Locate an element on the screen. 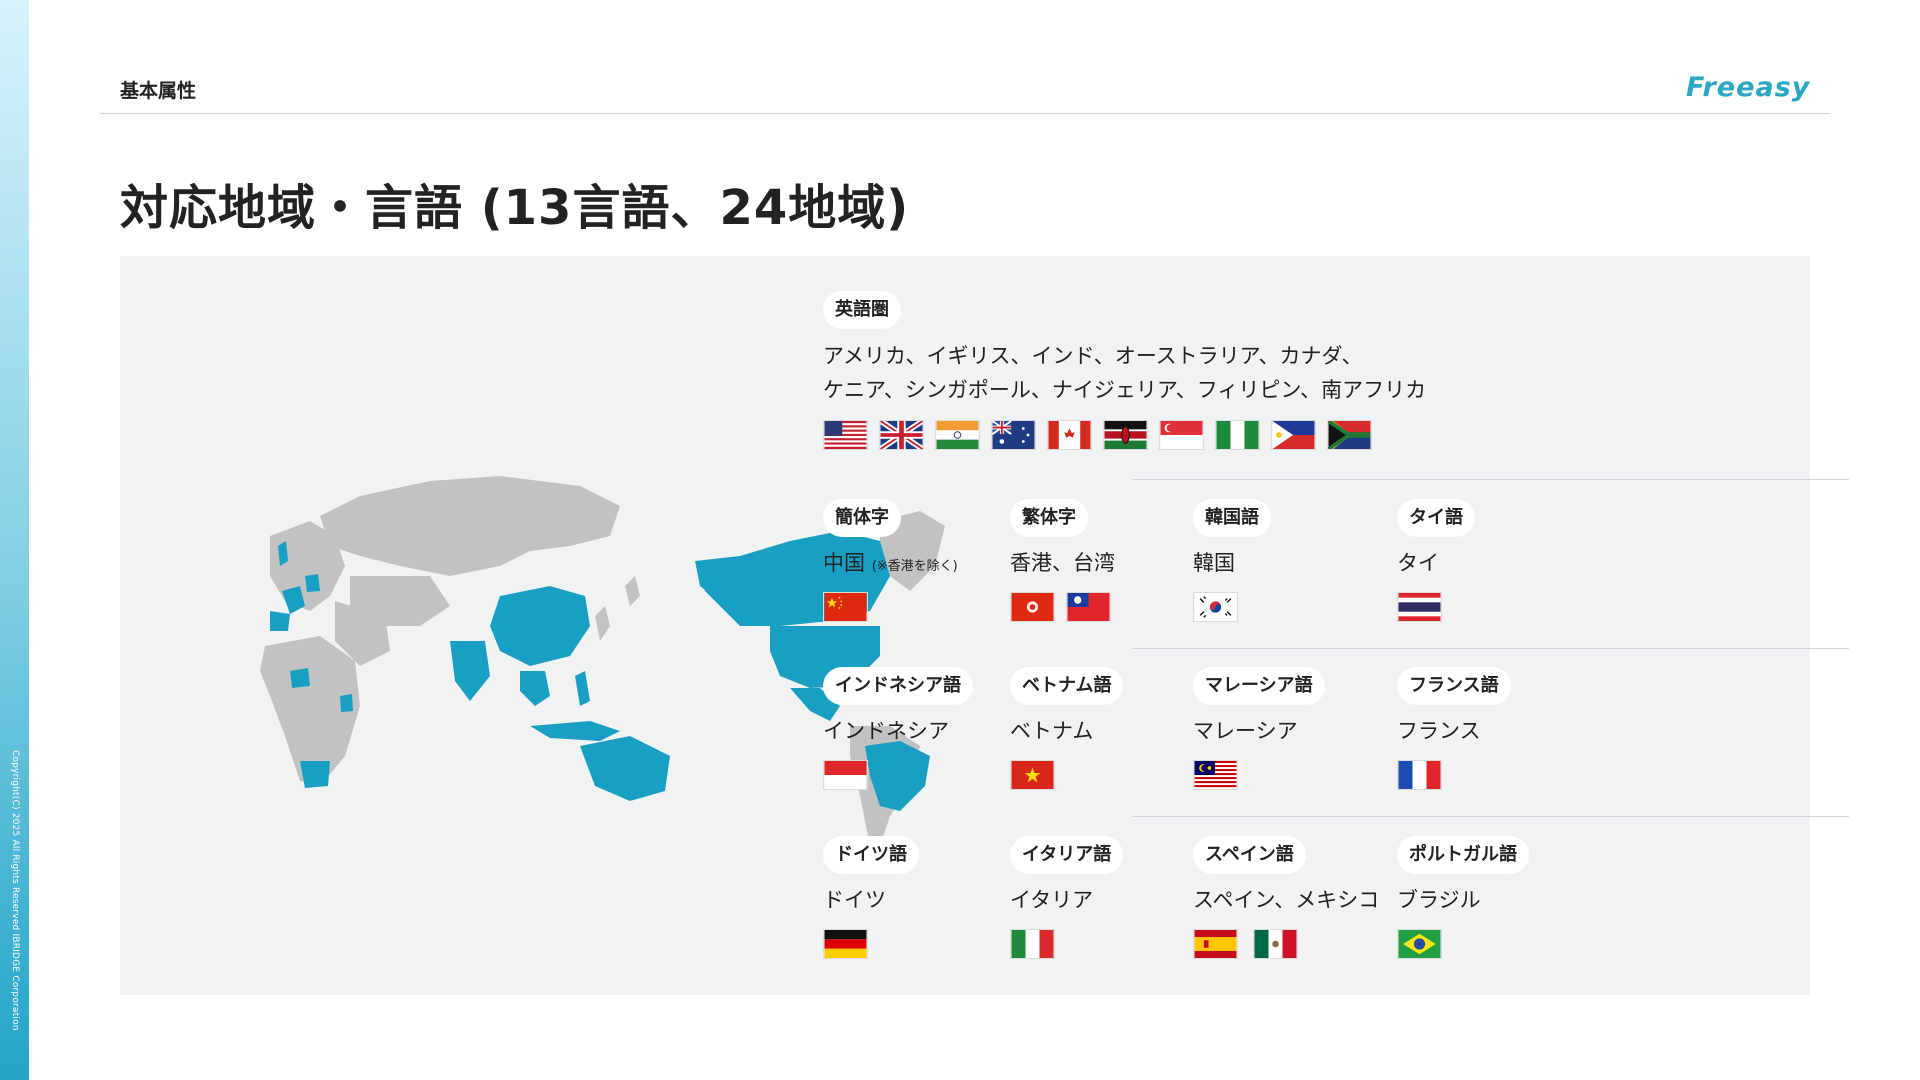 The height and width of the screenshot is (1080, 1920). korea-flag is located at coordinates (1215, 607).